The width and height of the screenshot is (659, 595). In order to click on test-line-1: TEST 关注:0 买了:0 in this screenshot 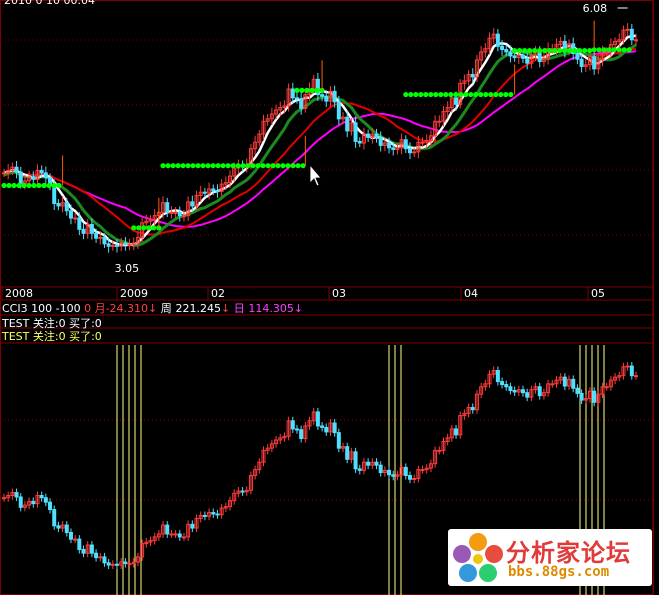, I will do `click(52, 323)`.